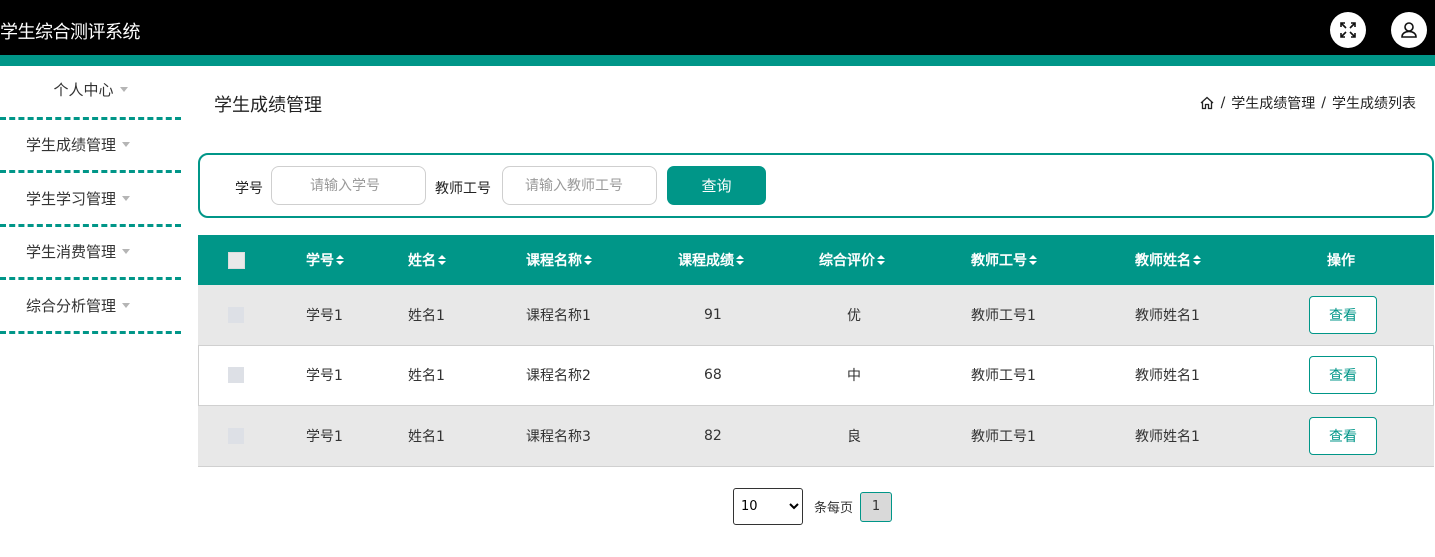 The height and width of the screenshot is (557, 1435). Describe the element at coordinates (713, 375) in the screenshot. I see `cell-score: 68` at that location.